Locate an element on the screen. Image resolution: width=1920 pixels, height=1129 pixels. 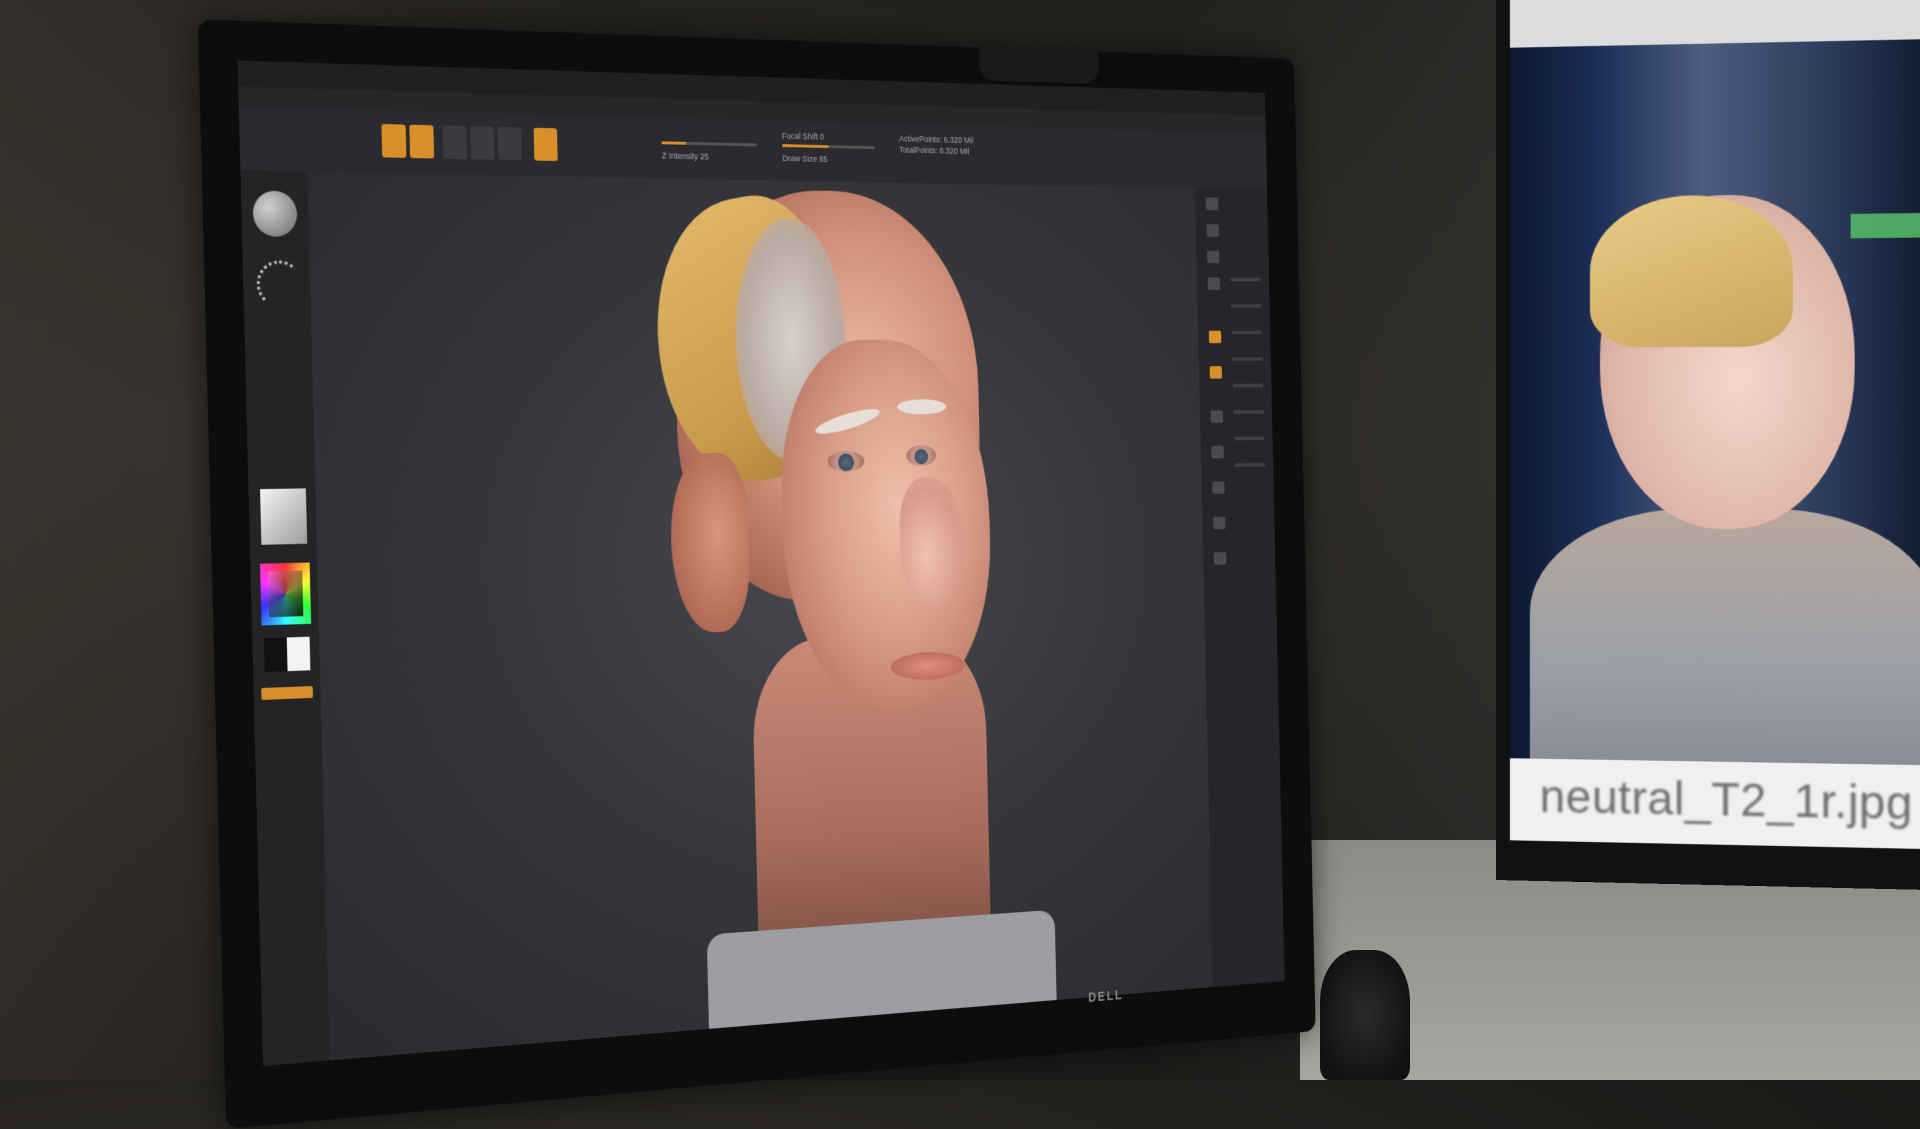
photo-cap is located at coordinates (1691, 271).